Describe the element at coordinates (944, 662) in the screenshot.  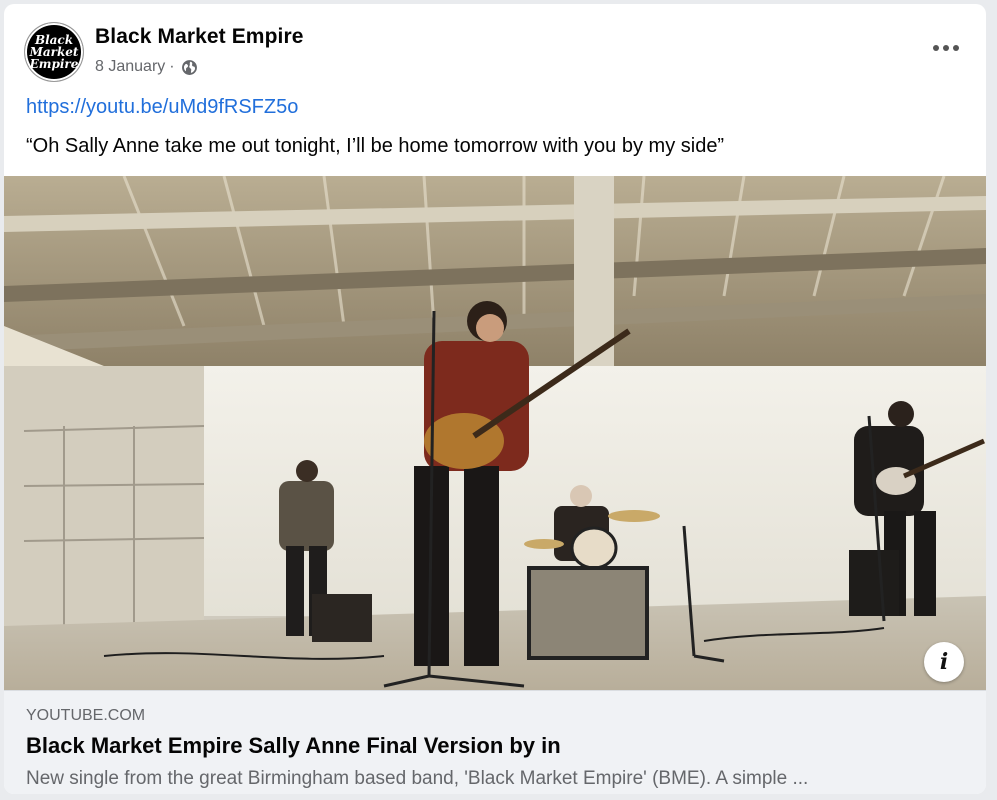
I see `info-button: i` at that location.